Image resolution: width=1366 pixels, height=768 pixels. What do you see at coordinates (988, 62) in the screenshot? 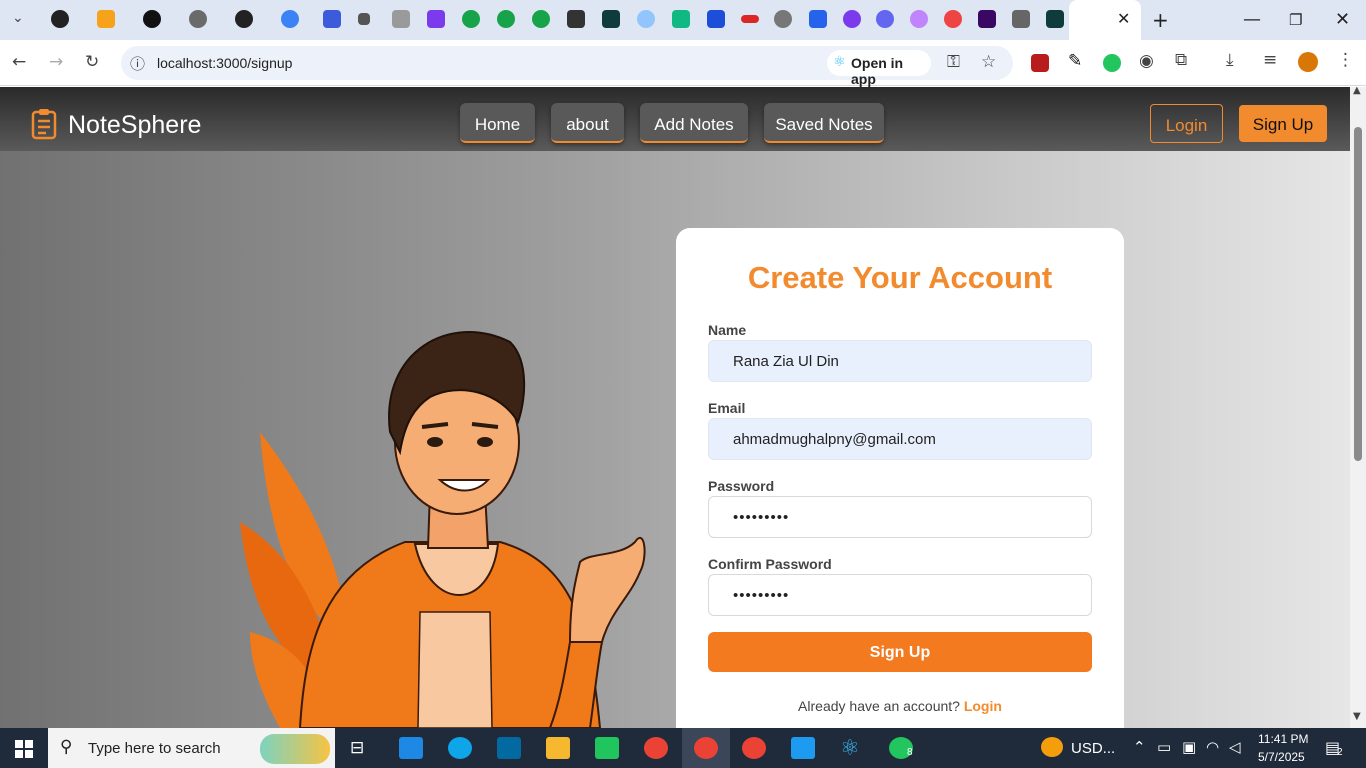
I see `bookmark-star-icon: ☆` at bounding box center [988, 62].